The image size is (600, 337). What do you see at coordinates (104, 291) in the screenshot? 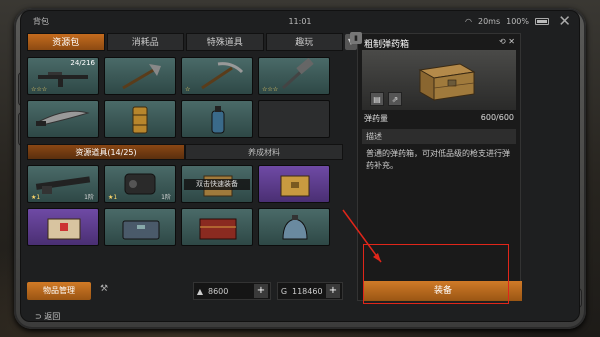
I see `sort-icon: ⚒` at bounding box center [104, 291].